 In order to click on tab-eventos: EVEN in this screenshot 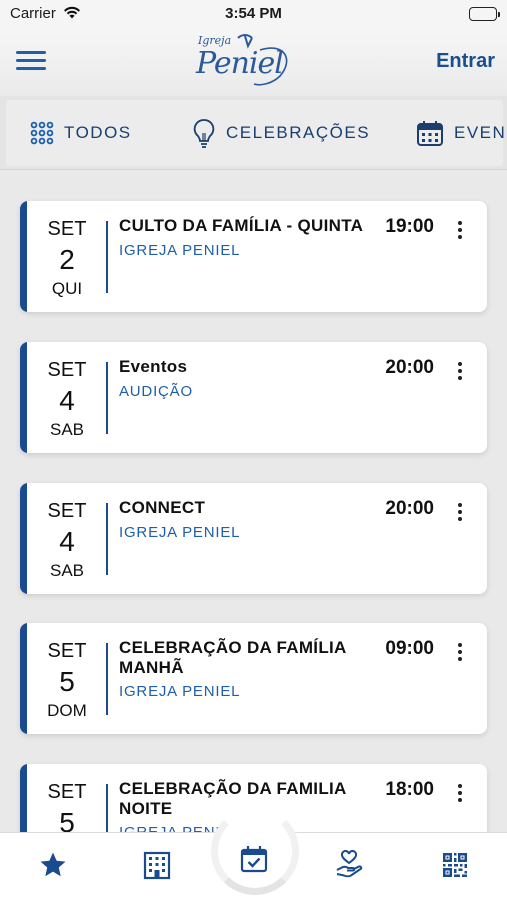, I will do `click(461, 133)`.